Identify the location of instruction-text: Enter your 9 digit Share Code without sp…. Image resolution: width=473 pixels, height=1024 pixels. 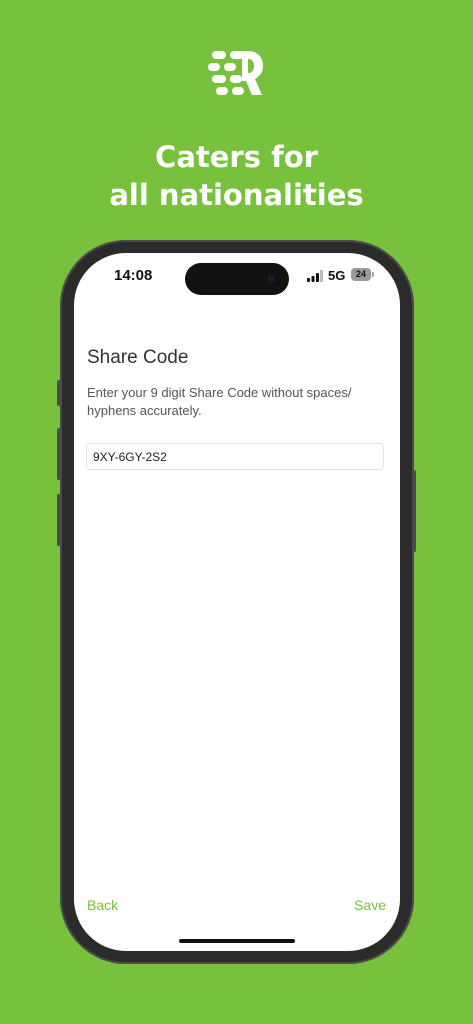
(219, 401).